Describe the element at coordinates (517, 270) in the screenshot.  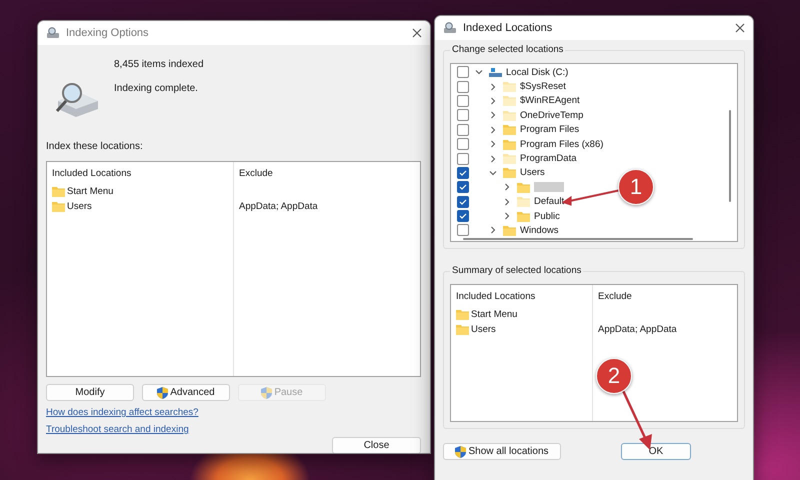
I see `group-label: Summary of selected locations` at that location.